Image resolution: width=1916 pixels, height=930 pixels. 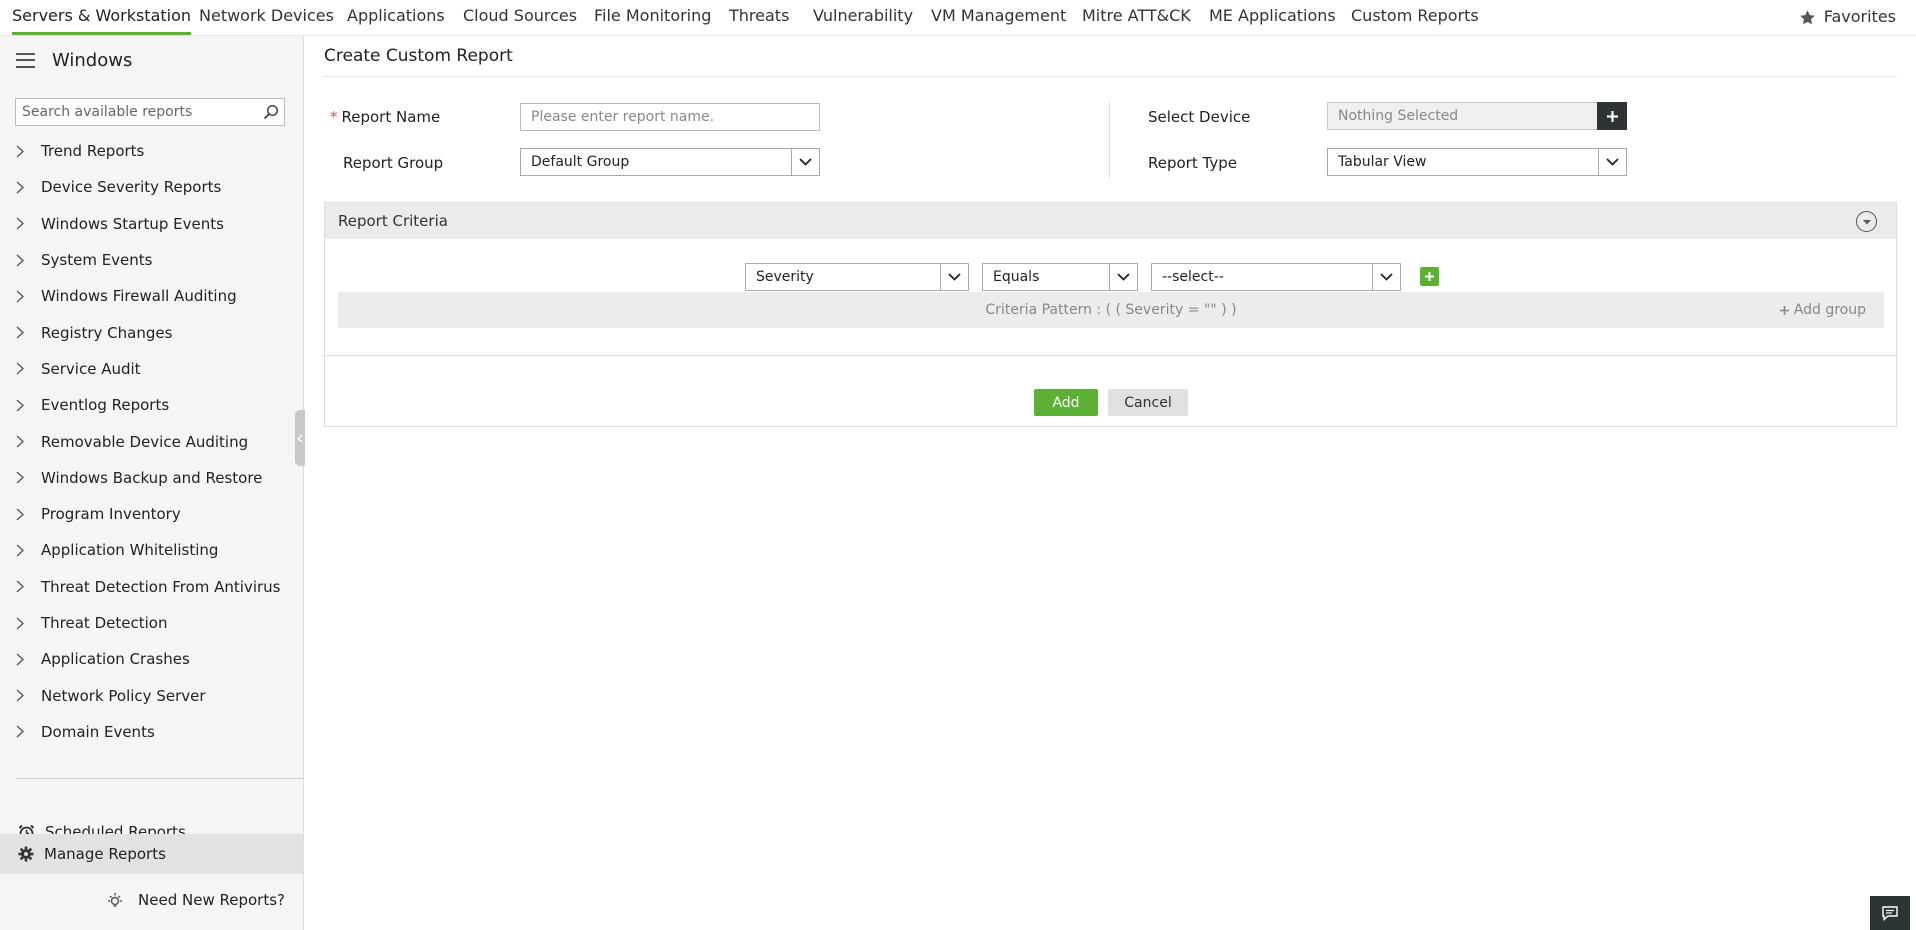 I want to click on cancel-button: Cancel, so click(x=1148, y=402).